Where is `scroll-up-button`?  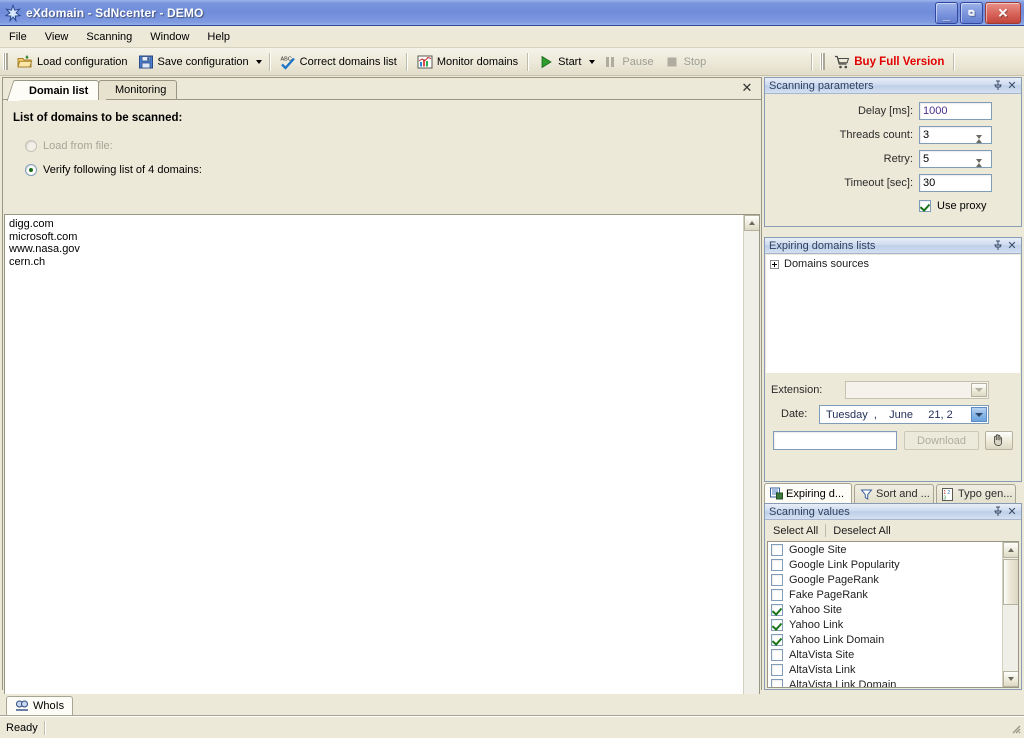 scroll-up-button is located at coordinates (751, 223).